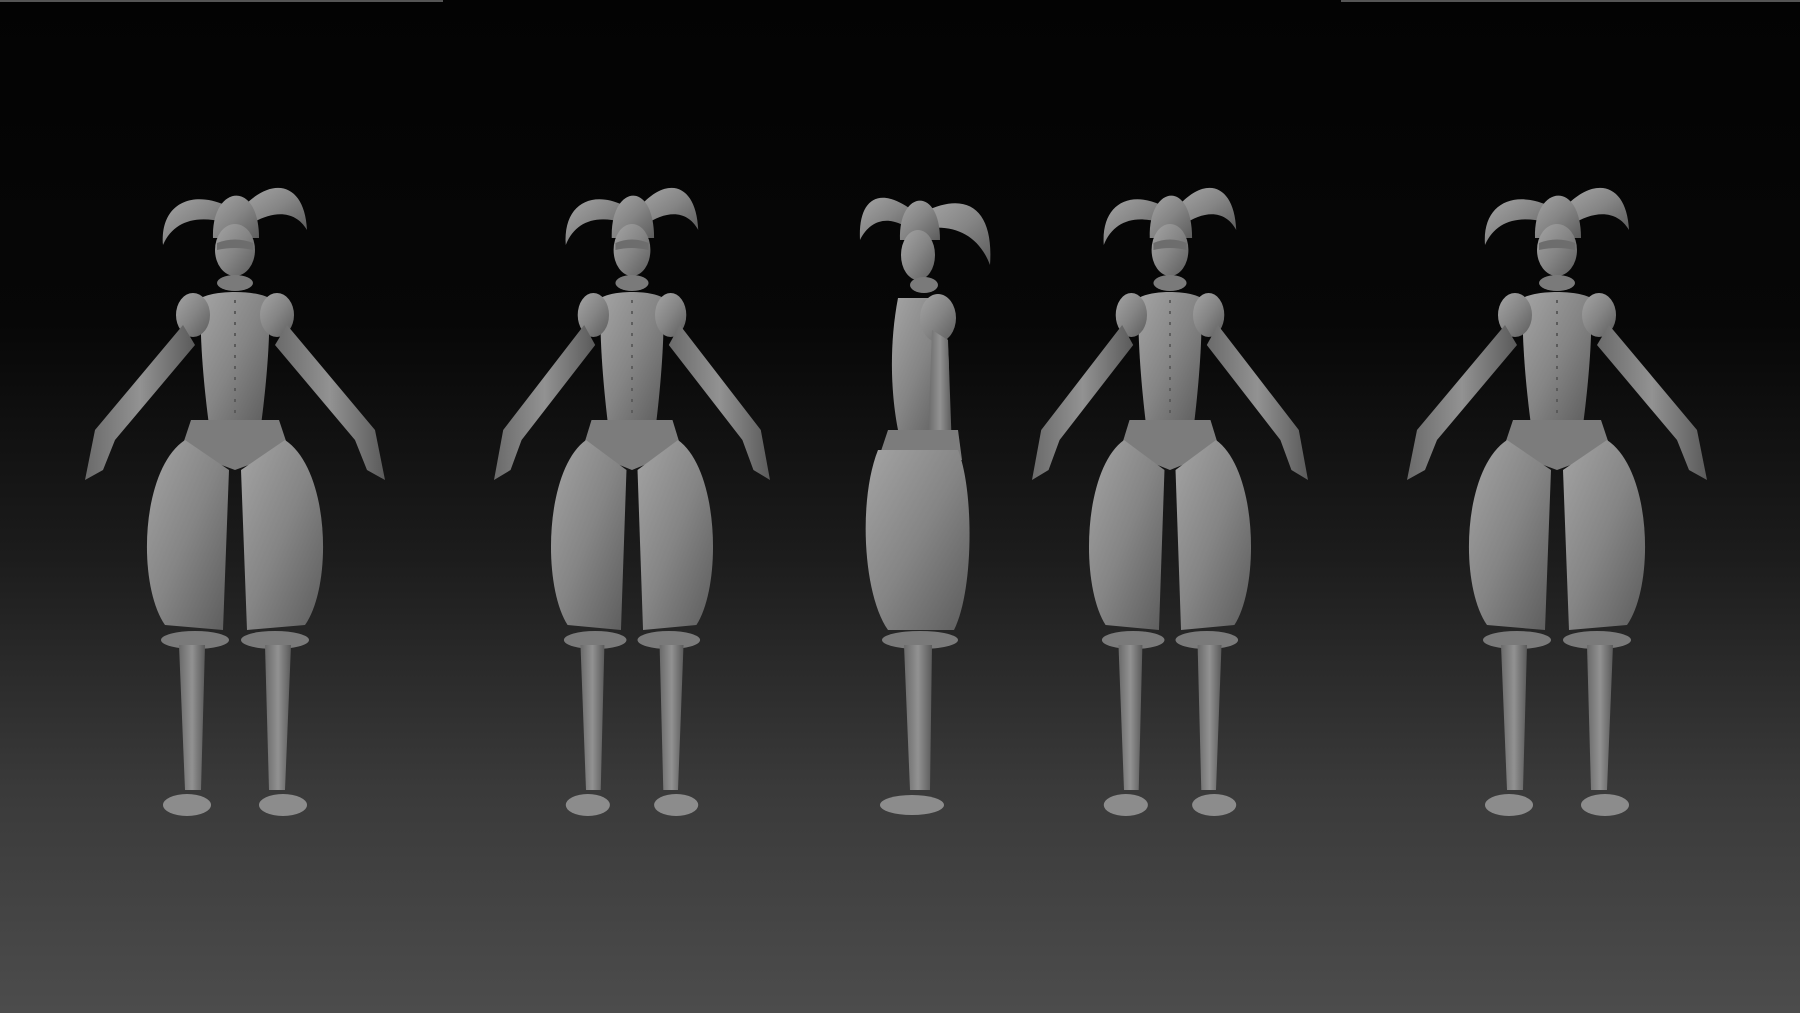 This screenshot has width=1800, height=1013. I want to click on back-three-quarter-view-figure, so click(1170, 502).